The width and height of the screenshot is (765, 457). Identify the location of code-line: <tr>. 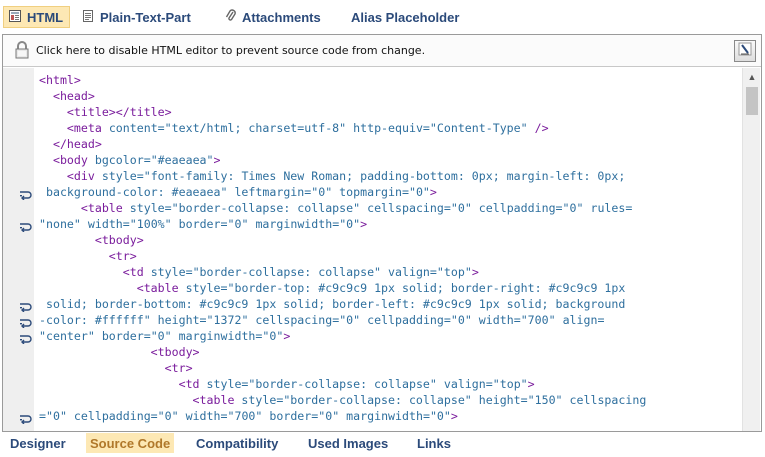
(388, 256).